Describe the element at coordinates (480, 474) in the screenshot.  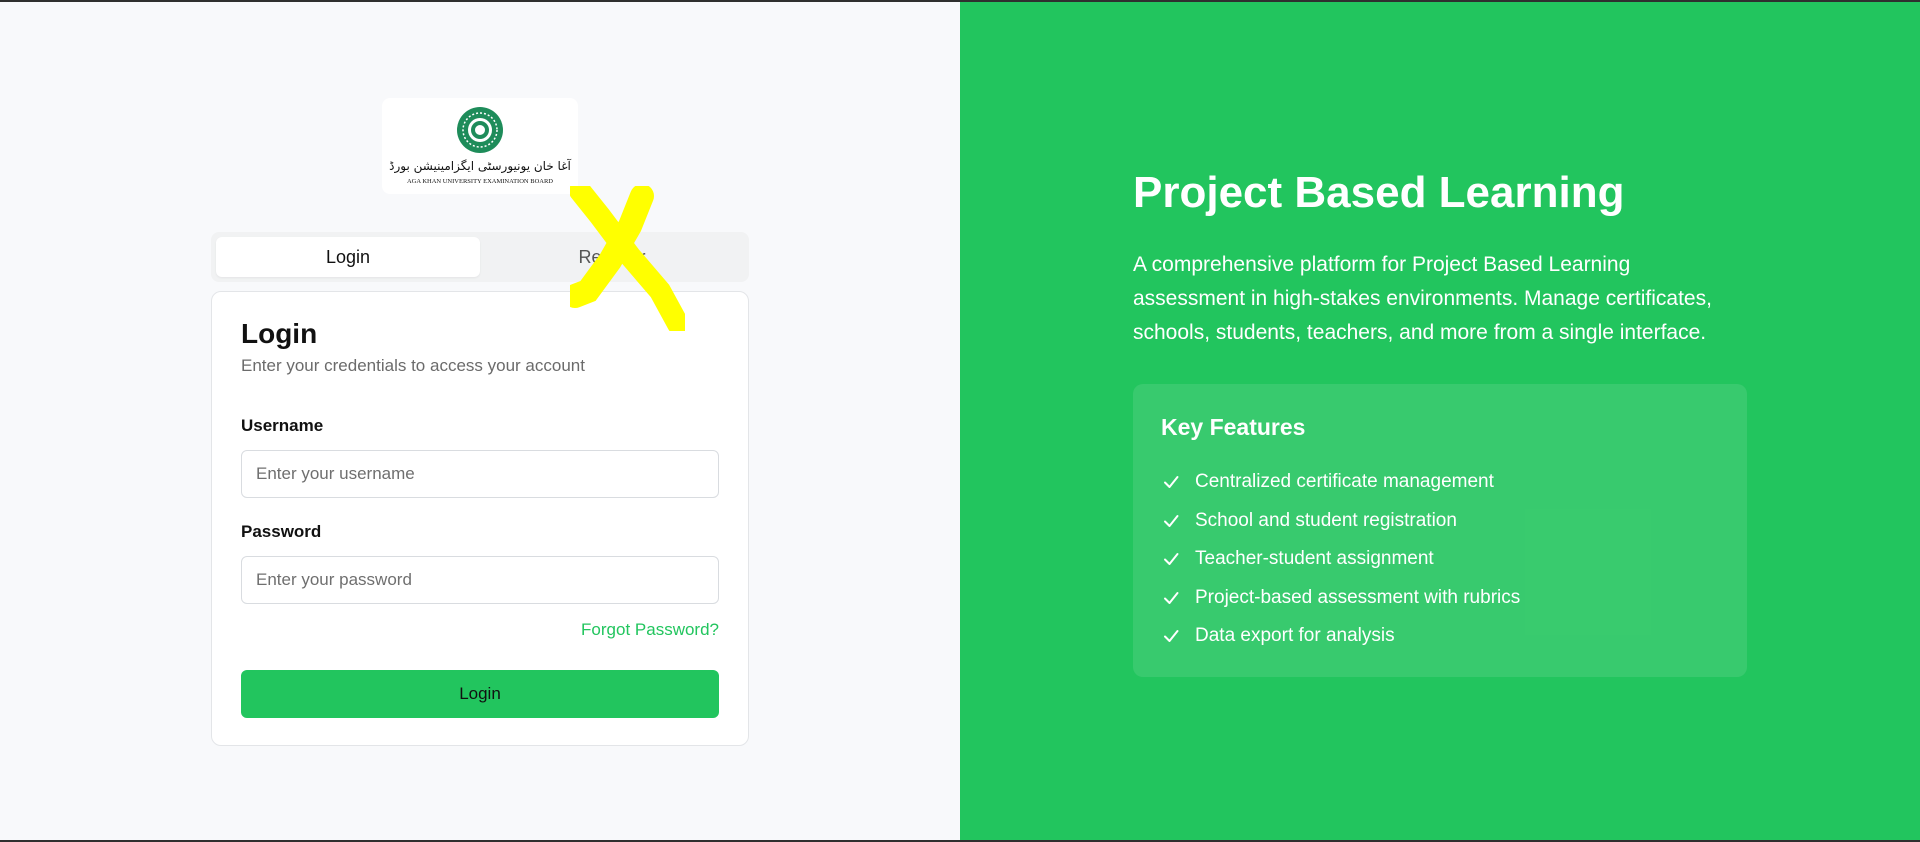
I see `username-input` at that location.